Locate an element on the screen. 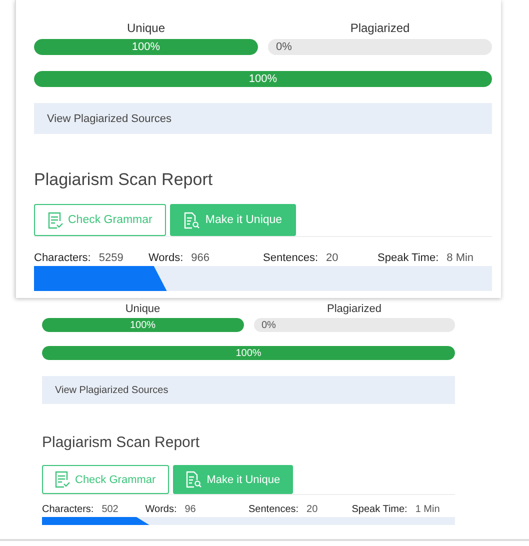  stat-value: 5259 is located at coordinates (111, 258).